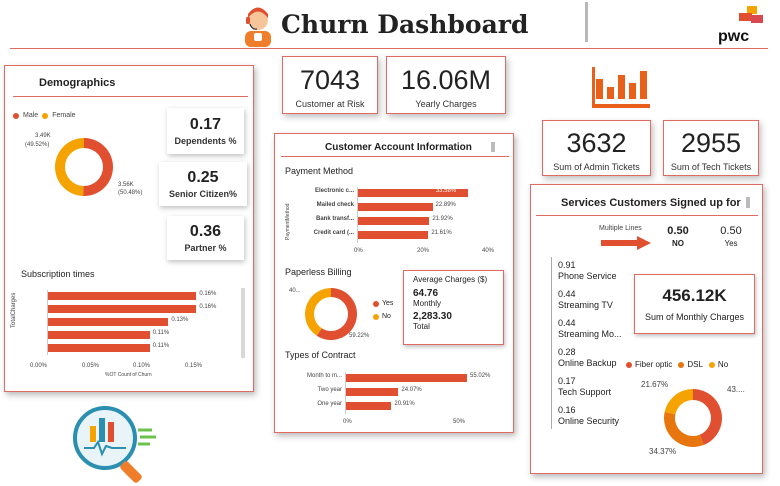 This screenshot has width=780, height=486. What do you see at coordinates (711, 364) in the screenshot?
I see `legend-dot-no` at bounding box center [711, 364].